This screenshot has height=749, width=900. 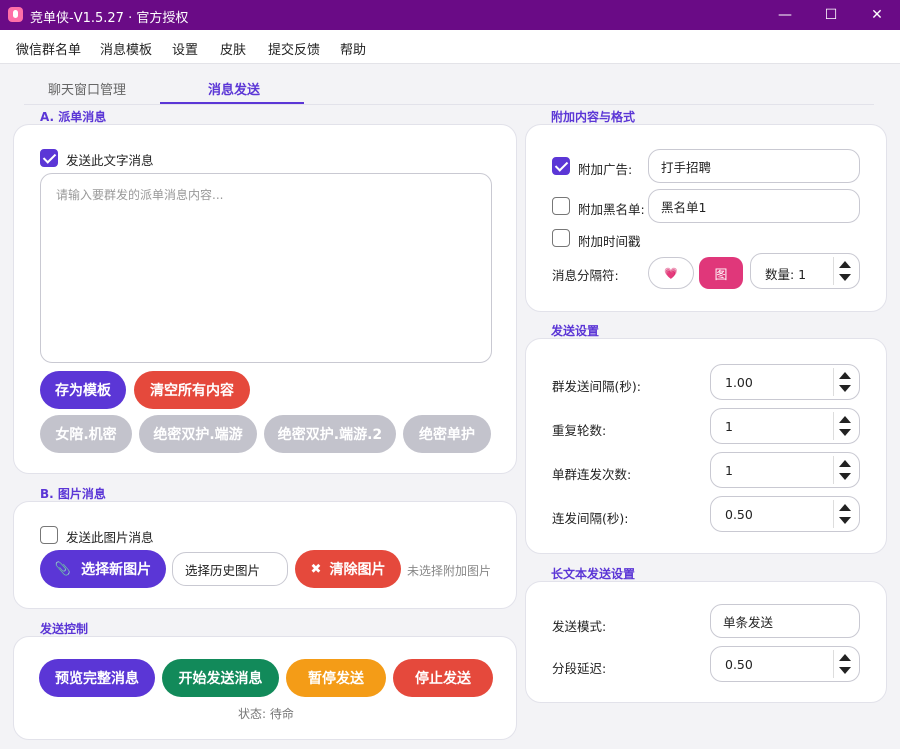 I want to click on group-interval-stepper: 1.00, so click(x=785, y=382).